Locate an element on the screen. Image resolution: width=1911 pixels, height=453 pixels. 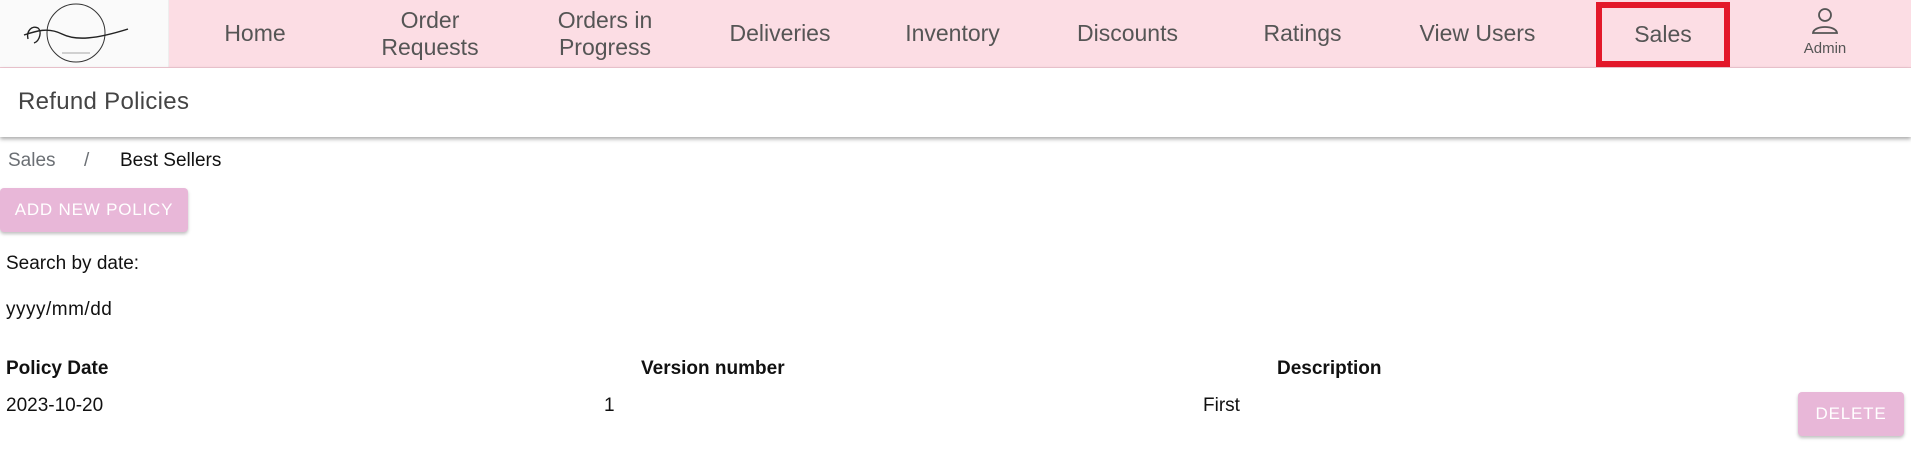
nav-sales: Sales is located at coordinates (1663, 34).